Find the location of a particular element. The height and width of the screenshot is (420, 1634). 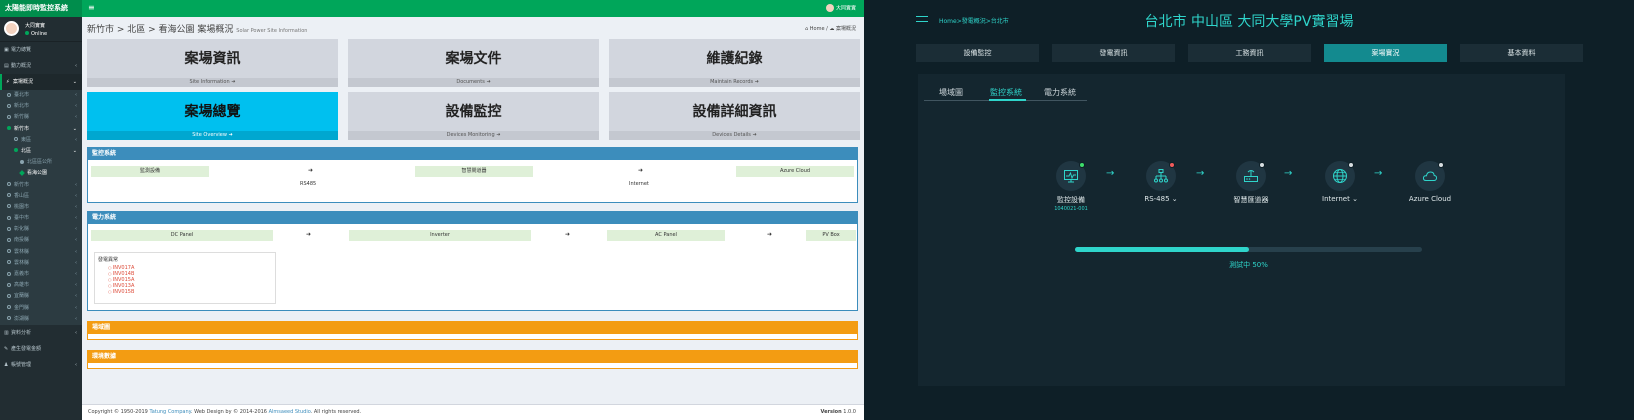

sidebar-item: 新竹市 ⌄ is located at coordinates (41, 129).